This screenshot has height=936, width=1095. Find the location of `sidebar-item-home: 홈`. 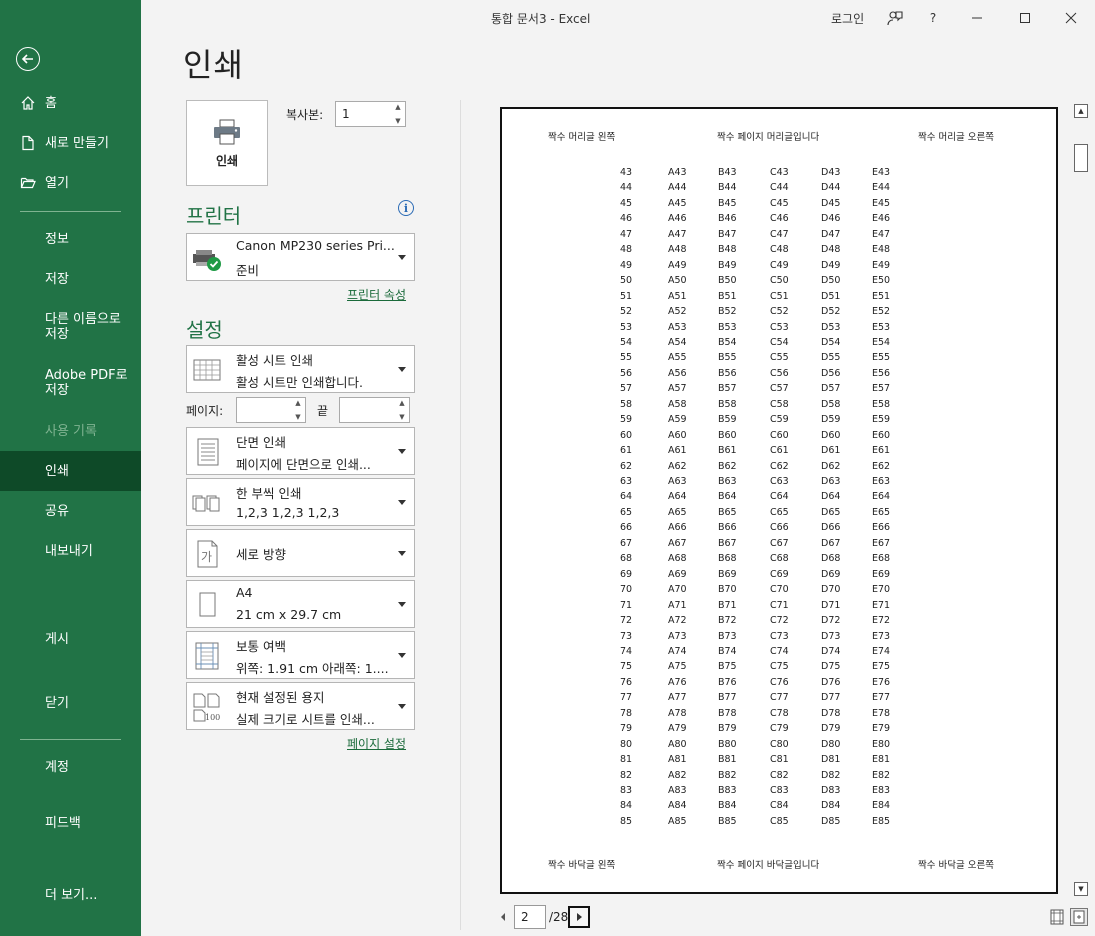

sidebar-item-home: 홈 is located at coordinates (70, 103).